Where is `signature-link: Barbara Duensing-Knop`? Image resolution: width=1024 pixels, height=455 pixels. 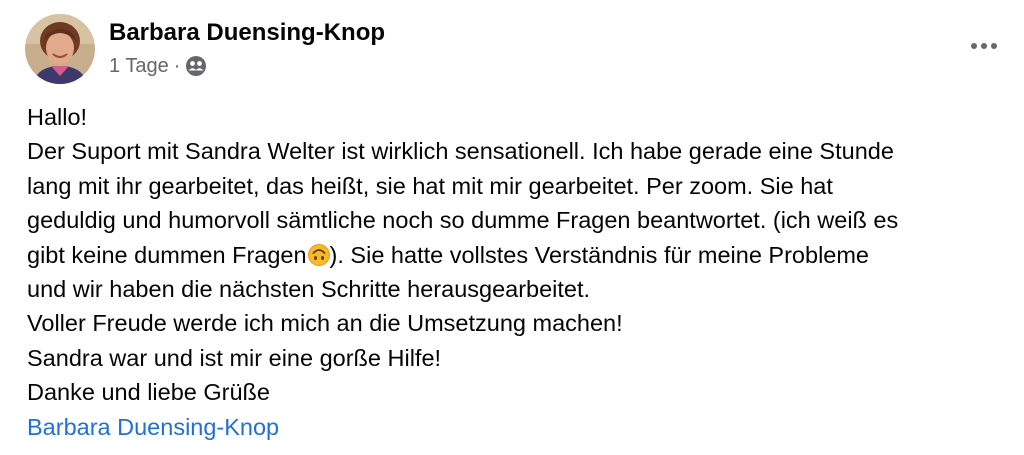
signature-link: Barbara Duensing-Knop is located at coordinates (153, 427).